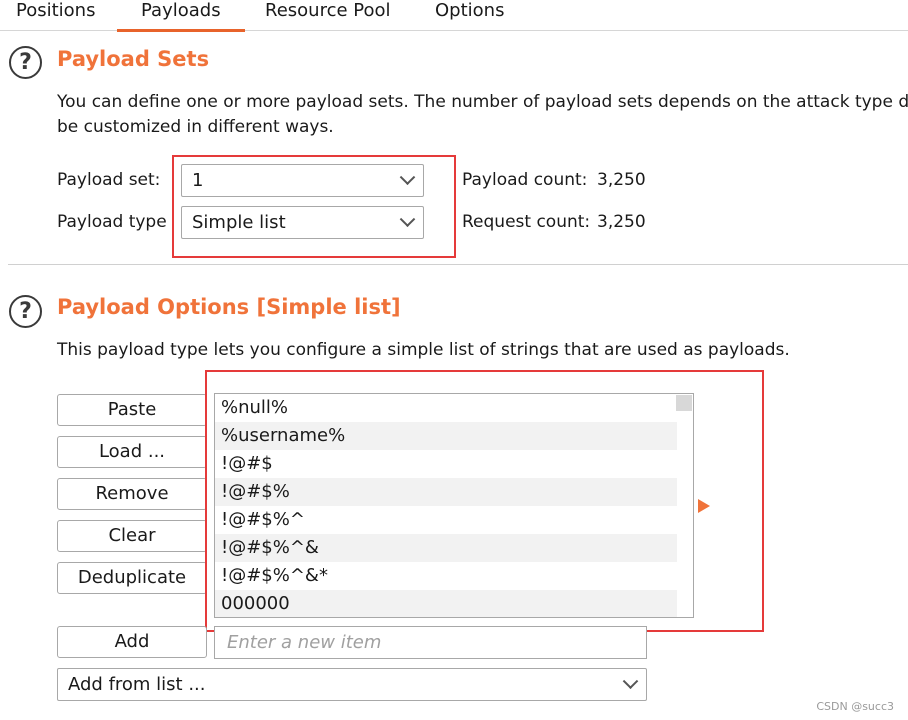  Describe the element at coordinates (132, 642) in the screenshot. I see `add-button: Add` at that location.